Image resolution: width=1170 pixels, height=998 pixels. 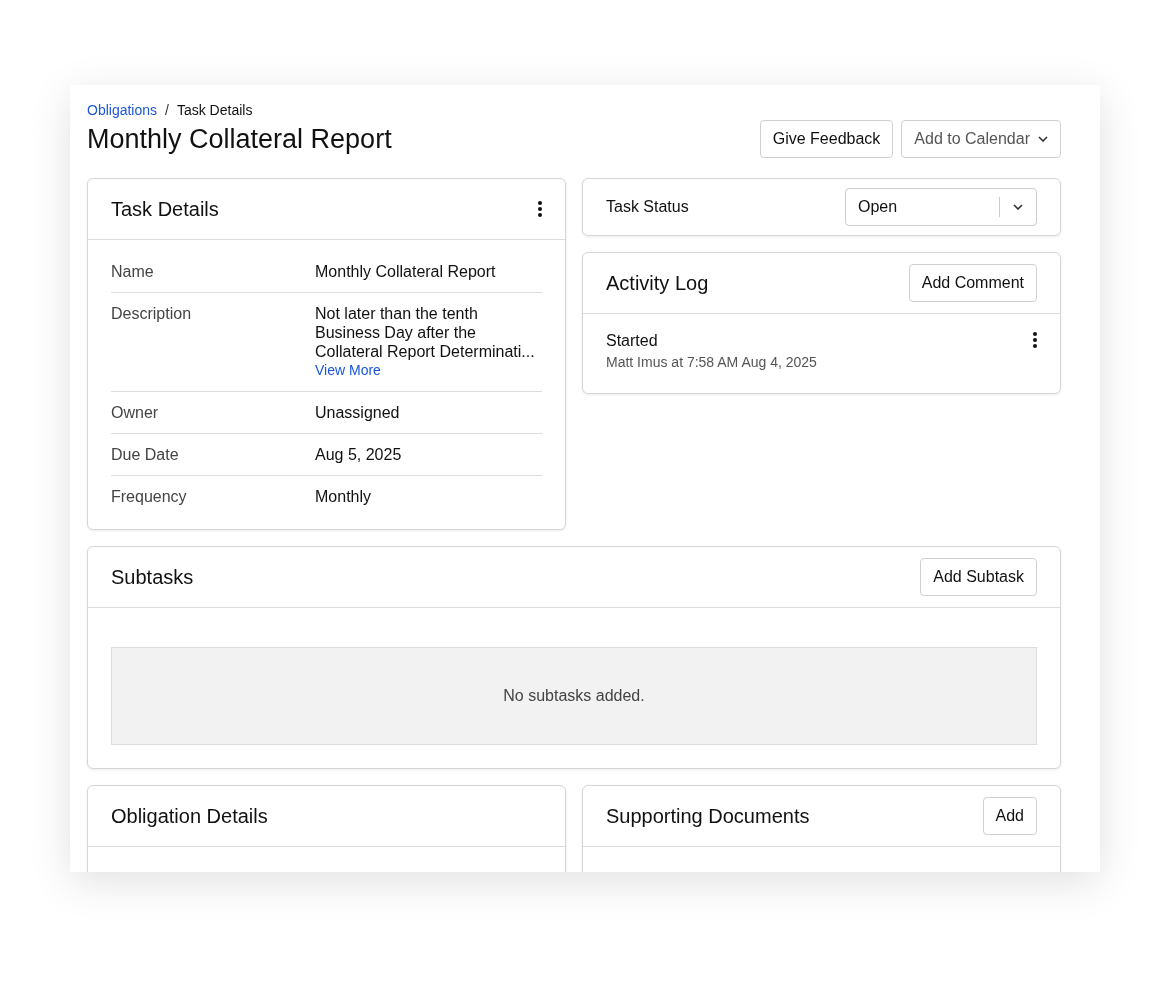 What do you see at coordinates (214, 110) in the screenshot?
I see `breadcrumb-current: Task Details` at bounding box center [214, 110].